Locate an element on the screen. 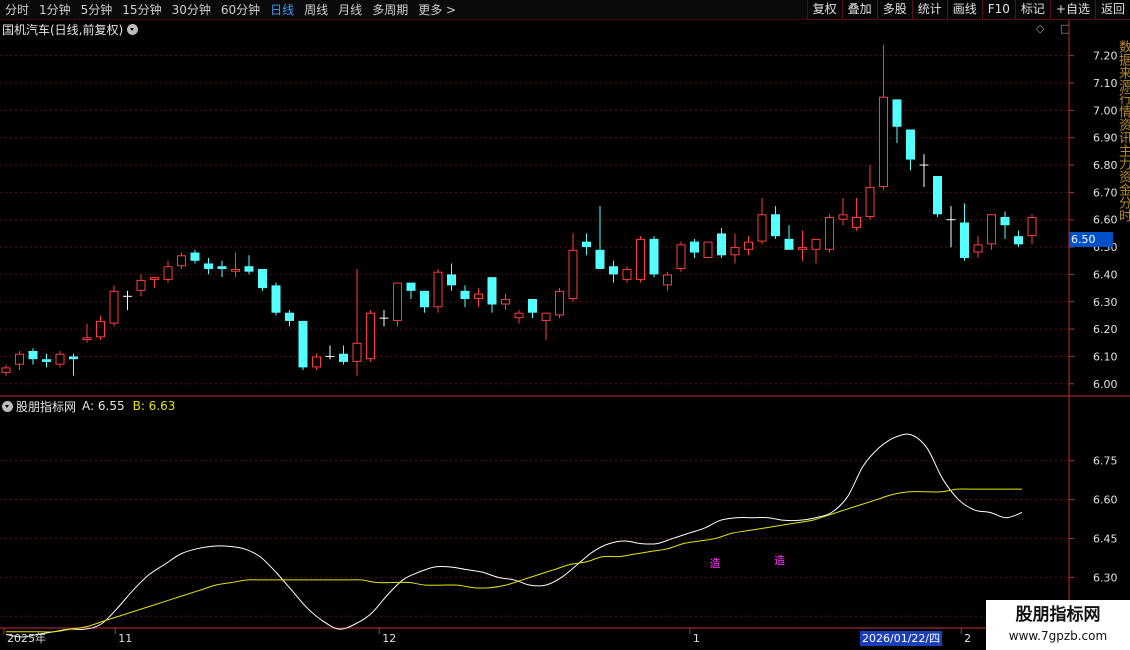  kline-ytick-label: 6.10 is located at coordinates (1105, 356).